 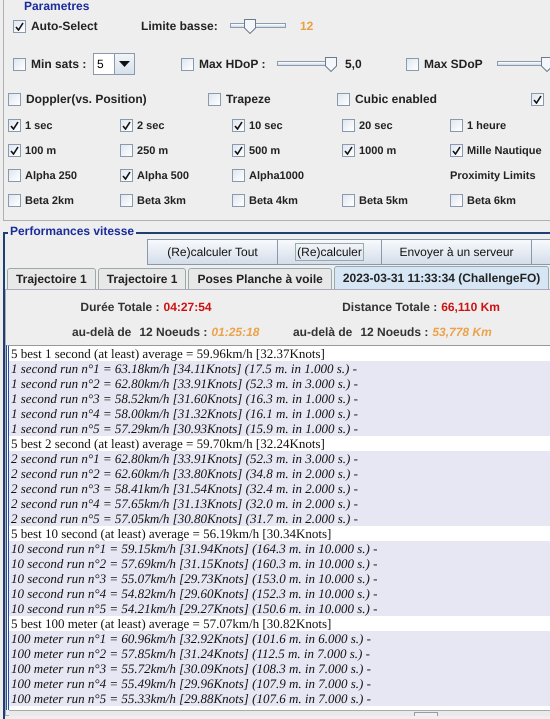 I want to click on panel-title: Performances vitesse, so click(x=72, y=231).